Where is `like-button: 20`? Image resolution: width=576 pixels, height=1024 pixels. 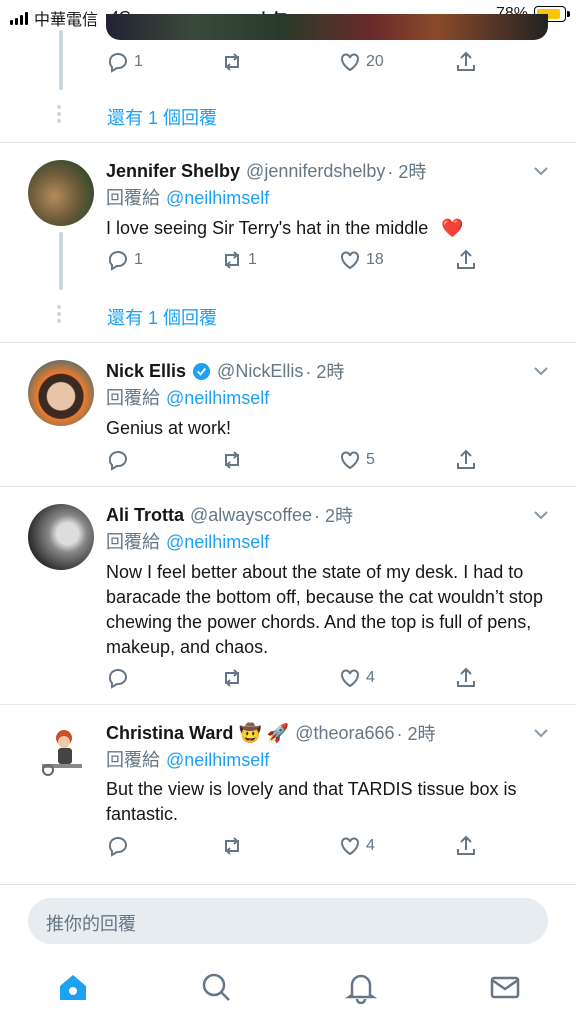 like-button: 20 is located at coordinates (361, 62).